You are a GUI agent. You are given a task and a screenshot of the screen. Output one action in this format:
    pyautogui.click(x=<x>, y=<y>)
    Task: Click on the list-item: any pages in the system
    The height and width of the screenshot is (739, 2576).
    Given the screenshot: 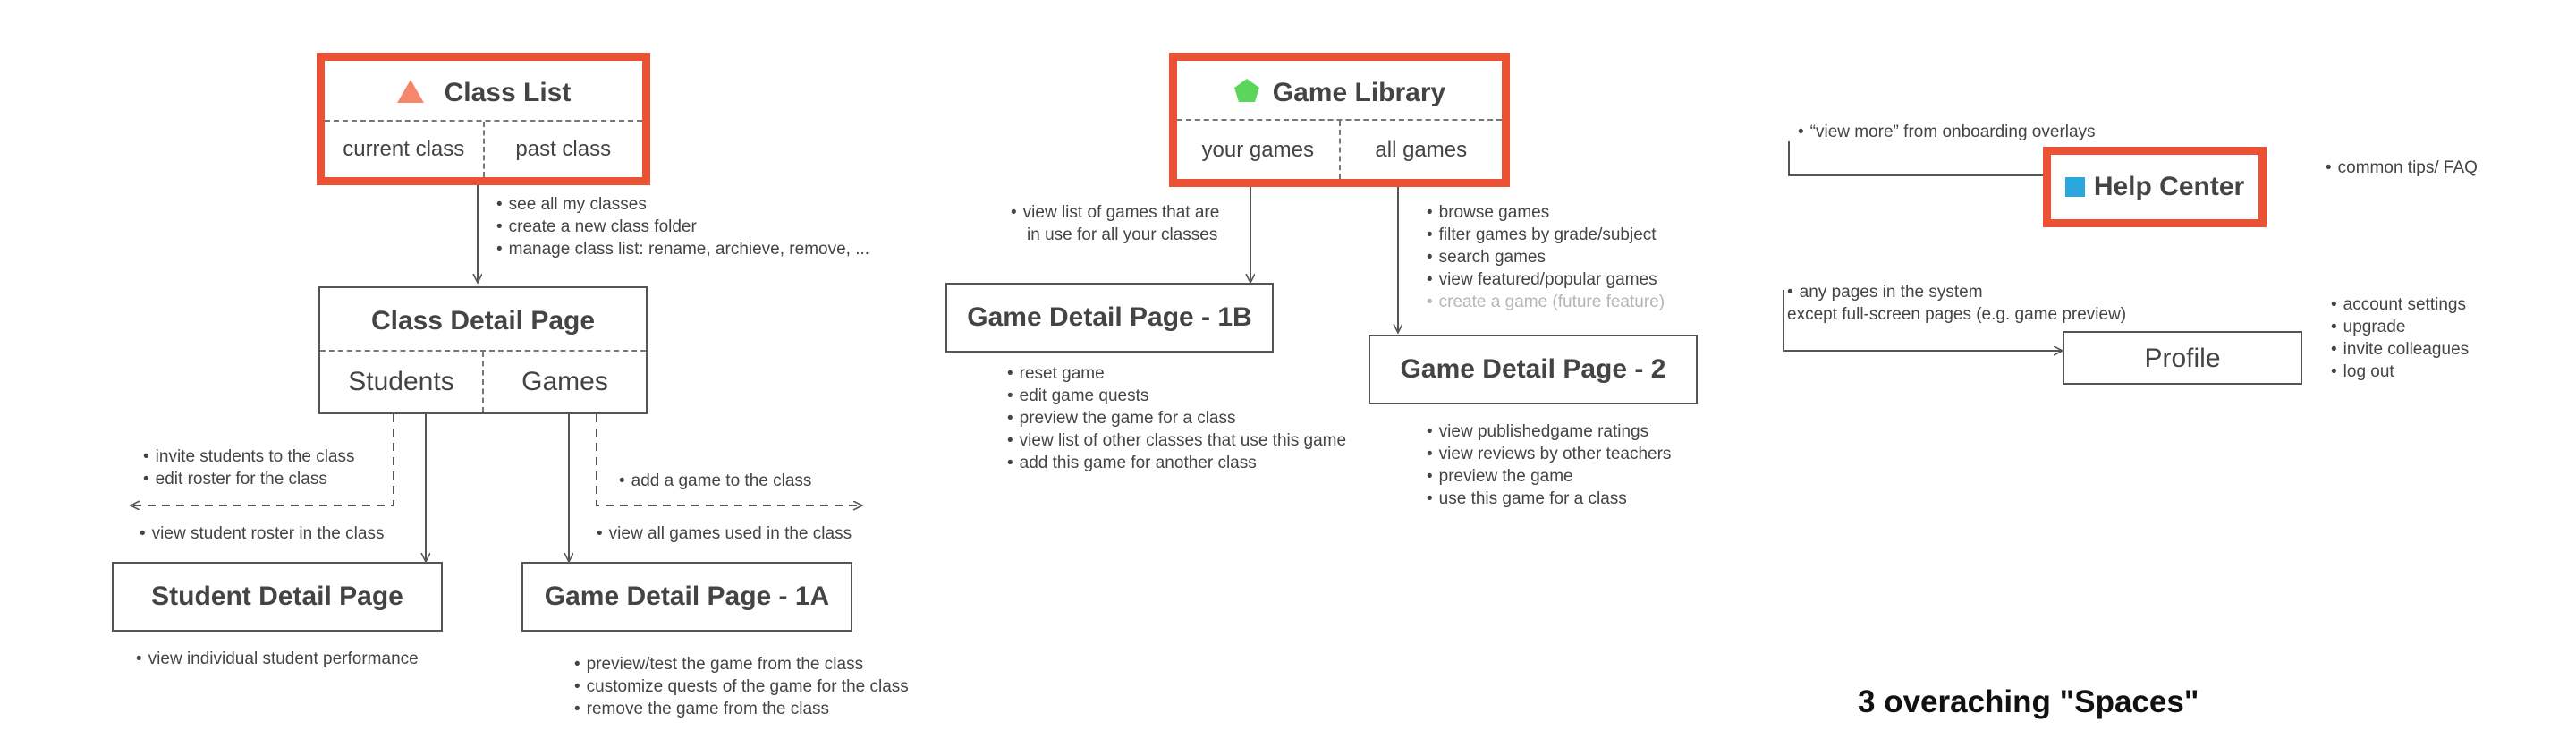 What is the action you would take?
    pyautogui.click(x=1956, y=292)
    